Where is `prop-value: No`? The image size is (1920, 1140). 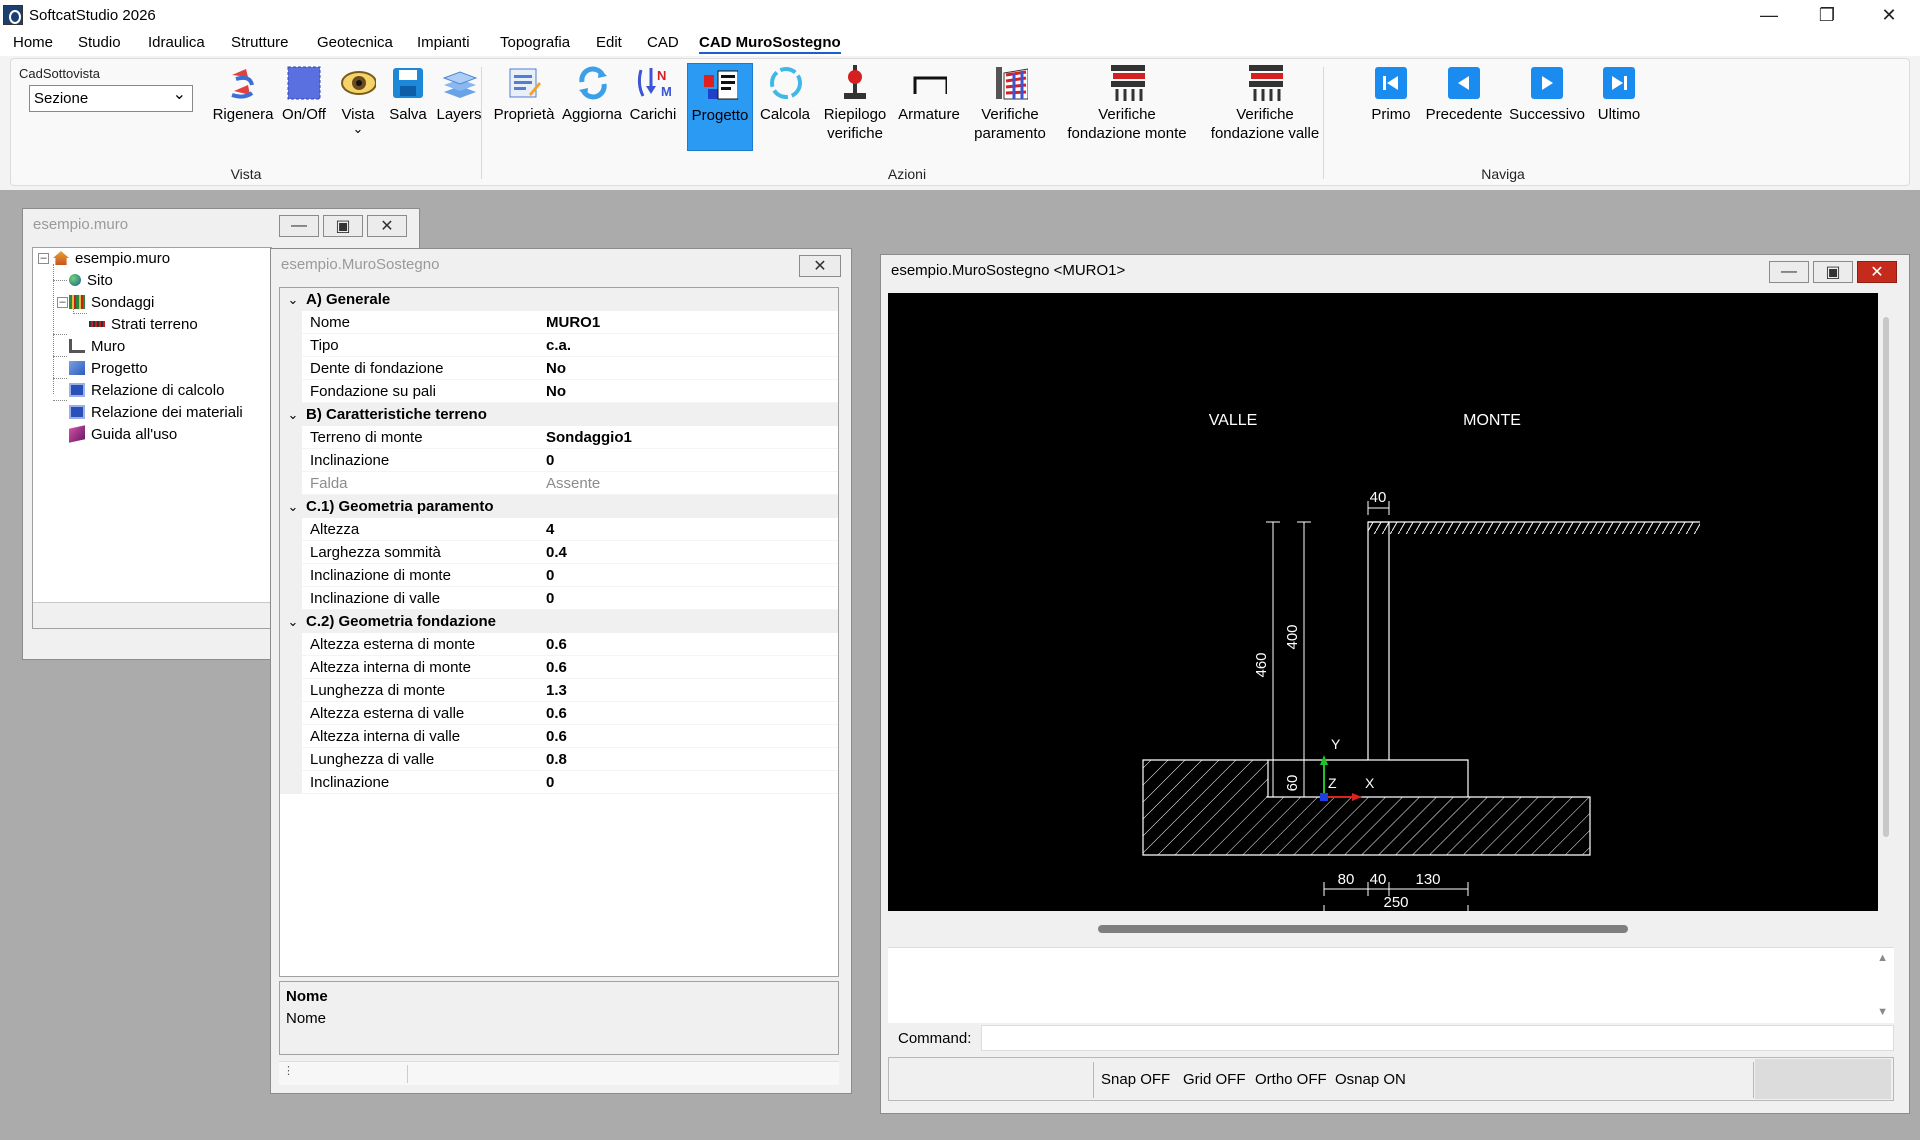 prop-value: No is located at coordinates (556, 391).